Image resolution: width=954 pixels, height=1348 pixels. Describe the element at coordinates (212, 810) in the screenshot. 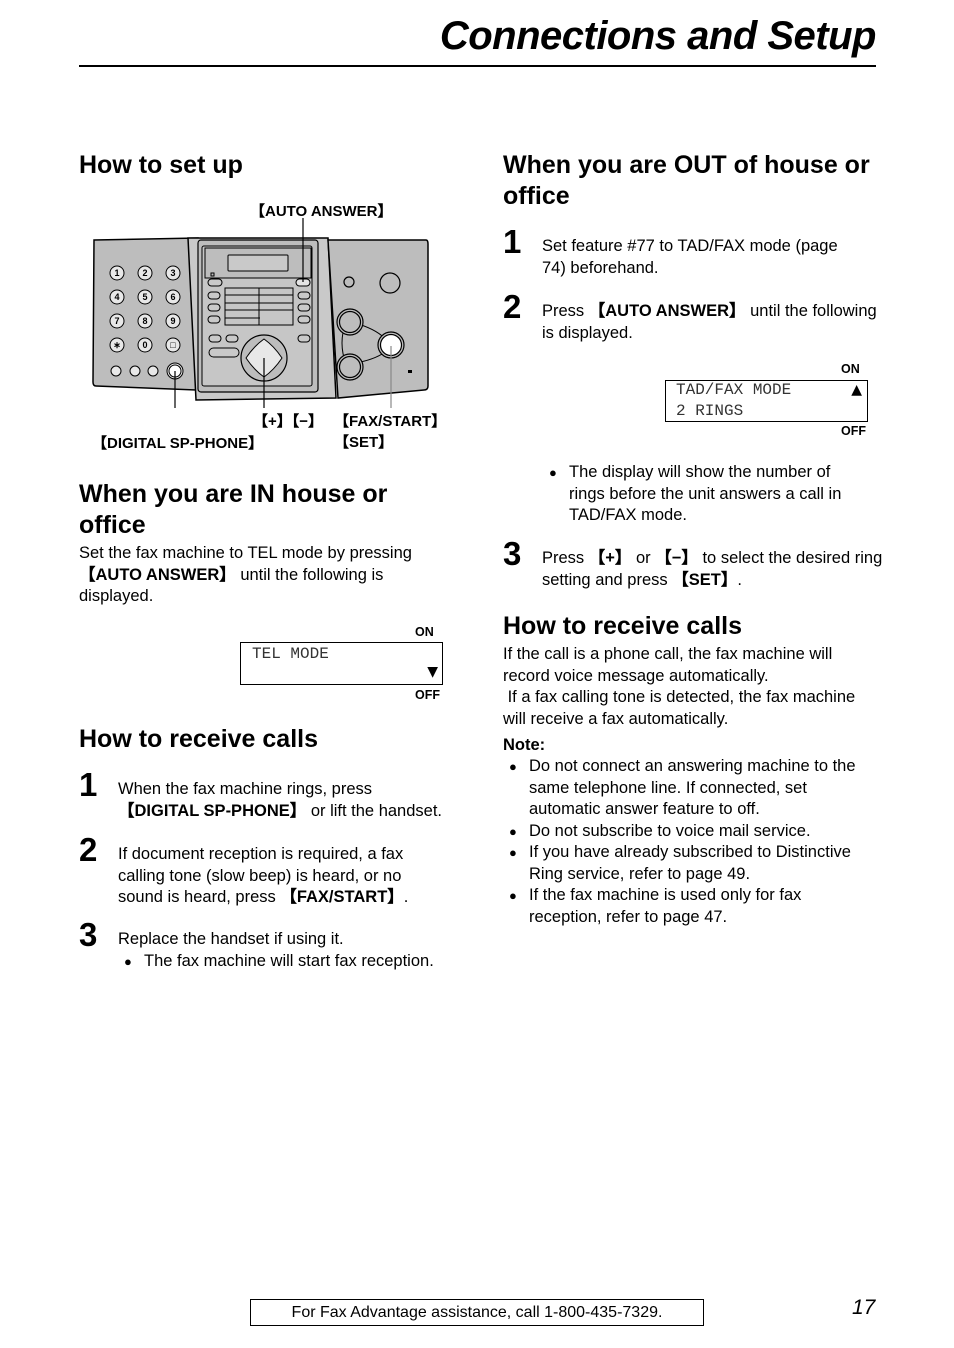

I see `key-digital-sp-phone: 【DIGITAL SP-PHONE】` at that location.